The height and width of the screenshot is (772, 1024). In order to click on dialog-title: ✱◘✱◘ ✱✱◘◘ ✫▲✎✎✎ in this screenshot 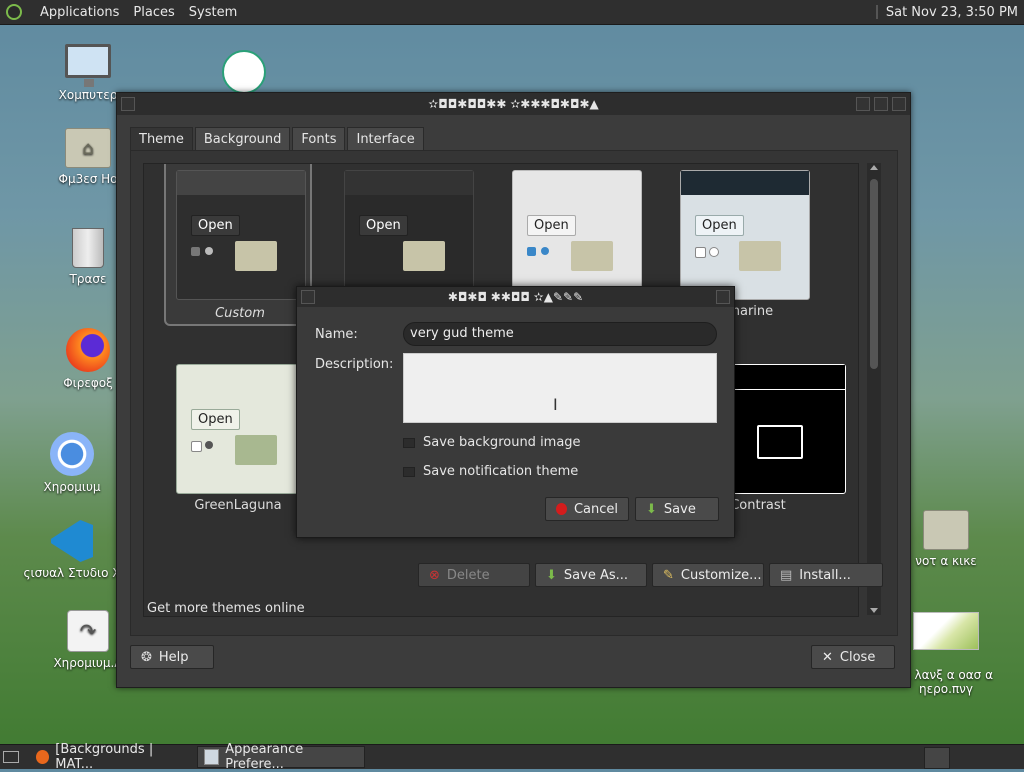, I will do `click(515, 297)`.